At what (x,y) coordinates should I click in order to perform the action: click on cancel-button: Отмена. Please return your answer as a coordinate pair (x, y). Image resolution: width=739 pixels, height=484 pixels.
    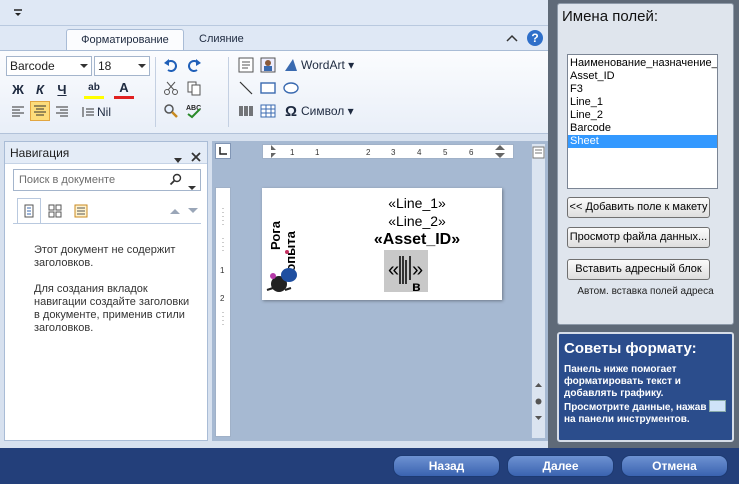
    Looking at the image, I should click on (674, 466).